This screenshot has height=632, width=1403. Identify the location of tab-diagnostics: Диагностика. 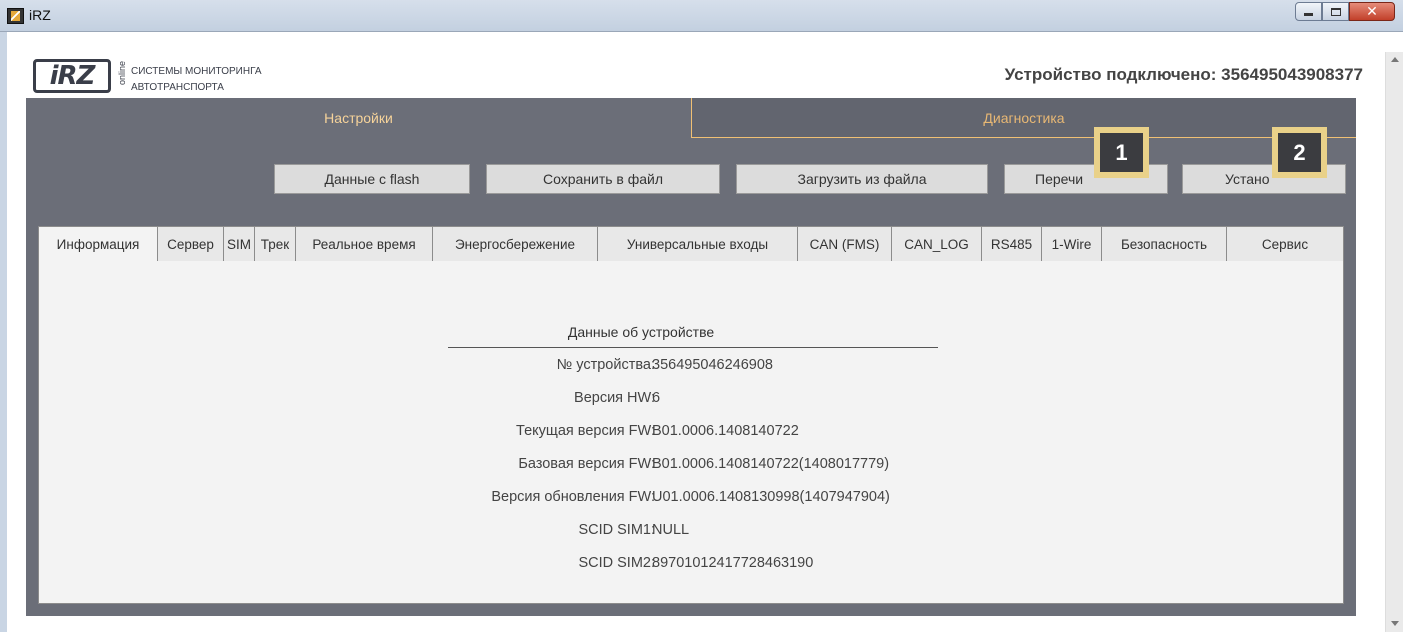
(1023, 118).